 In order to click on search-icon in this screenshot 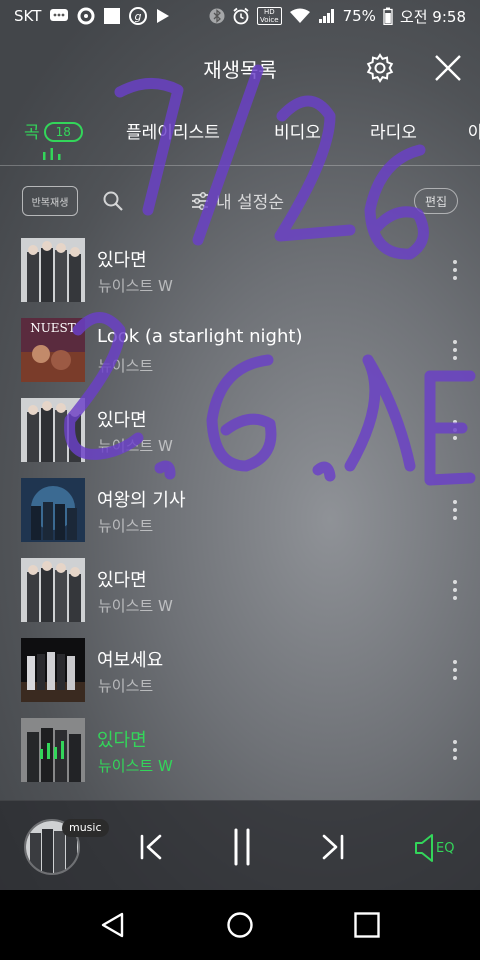, I will do `click(113, 201)`.